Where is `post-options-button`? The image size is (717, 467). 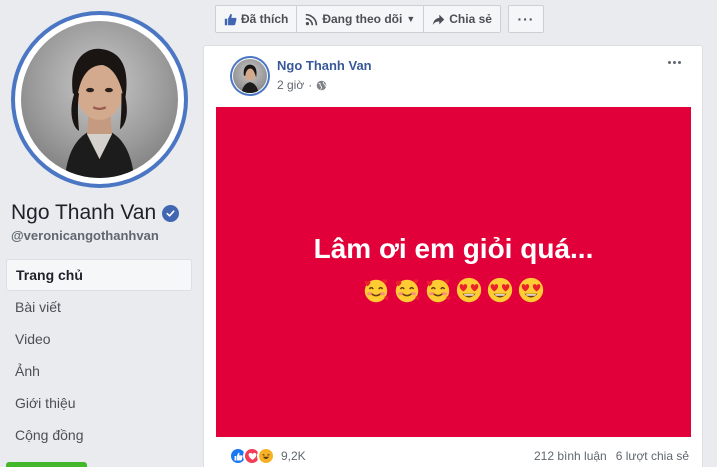
post-options-button is located at coordinates (674, 62).